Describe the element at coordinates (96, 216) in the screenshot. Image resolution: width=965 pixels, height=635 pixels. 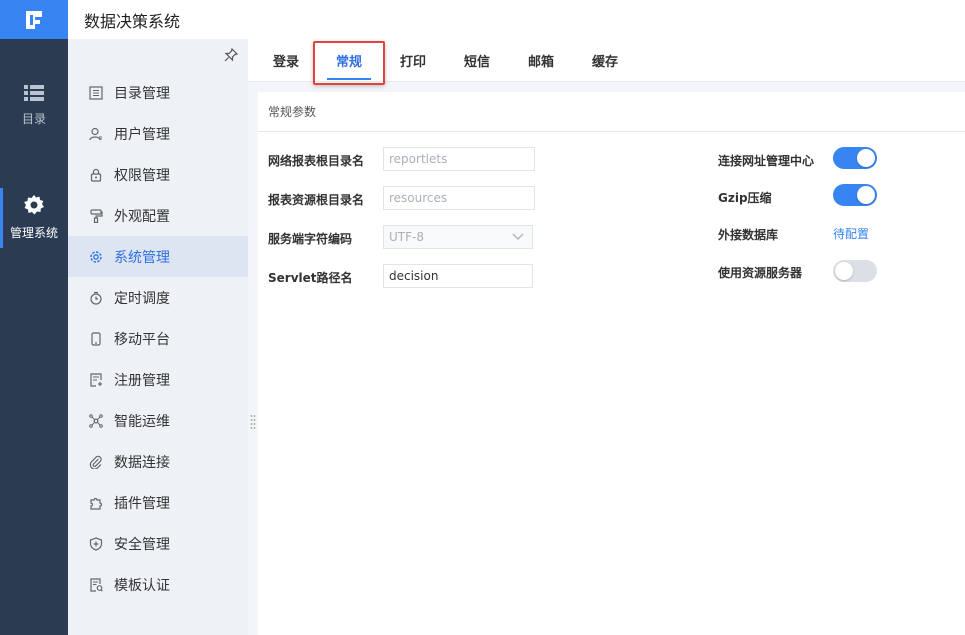
I see `brush-icon` at that location.